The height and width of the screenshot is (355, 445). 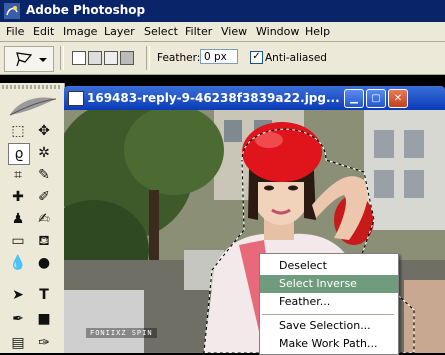 What do you see at coordinates (44, 295) in the screenshot?
I see `type-tool-icon: T` at bounding box center [44, 295].